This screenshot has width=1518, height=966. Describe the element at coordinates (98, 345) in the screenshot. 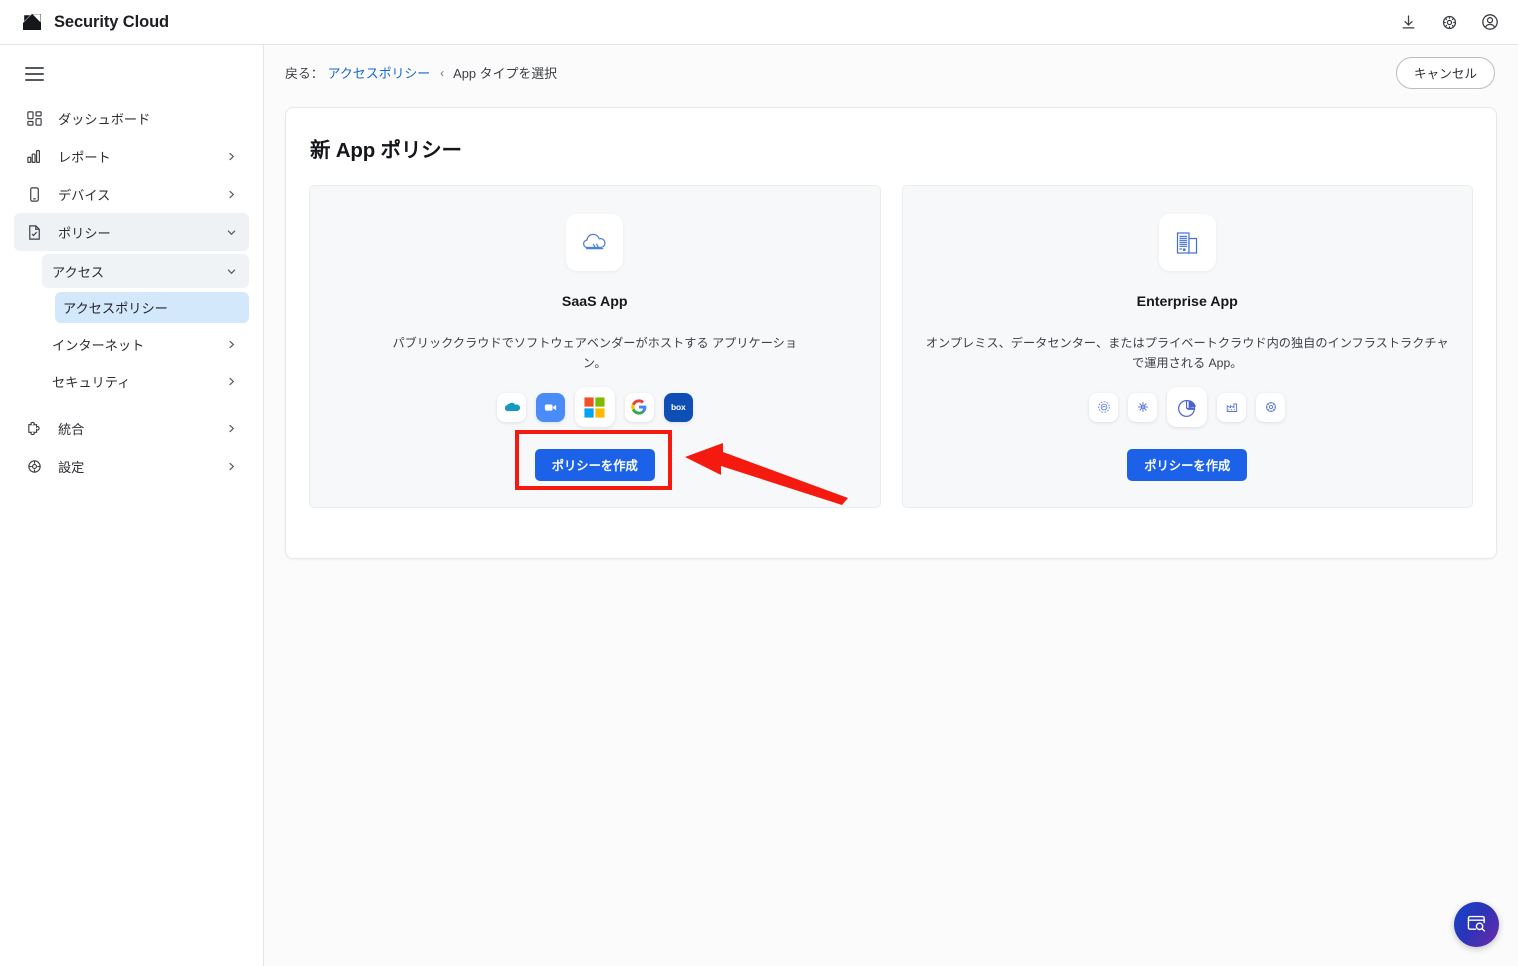

I see `sidebar-subitem-label: インターネット` at that location.